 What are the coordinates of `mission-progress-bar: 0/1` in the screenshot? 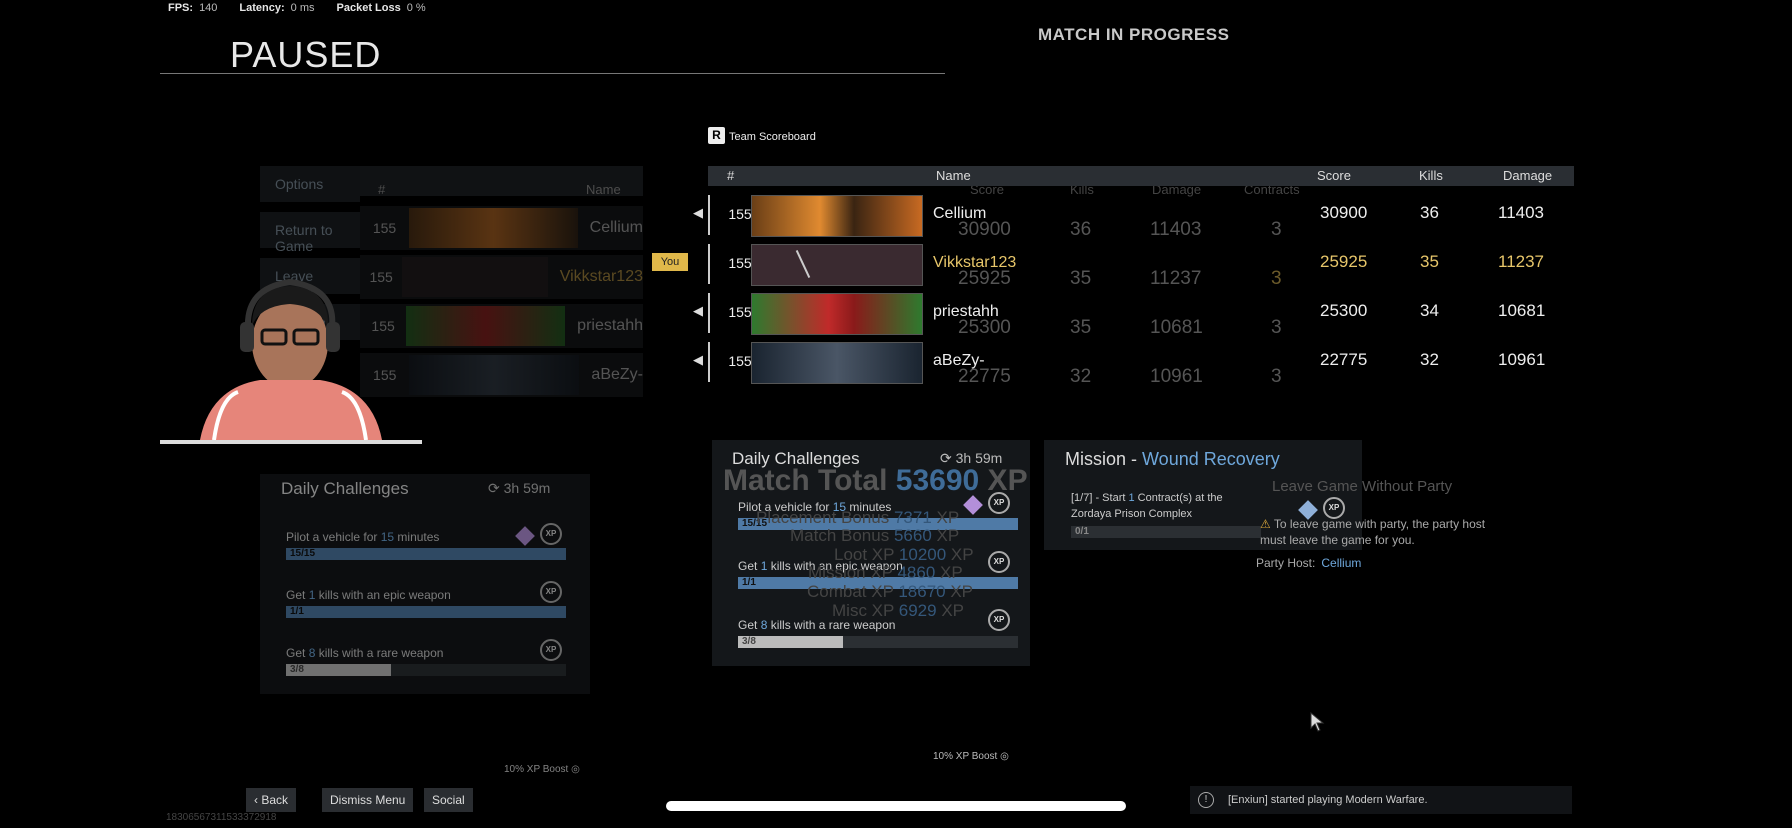 It's located at (1166, 532).